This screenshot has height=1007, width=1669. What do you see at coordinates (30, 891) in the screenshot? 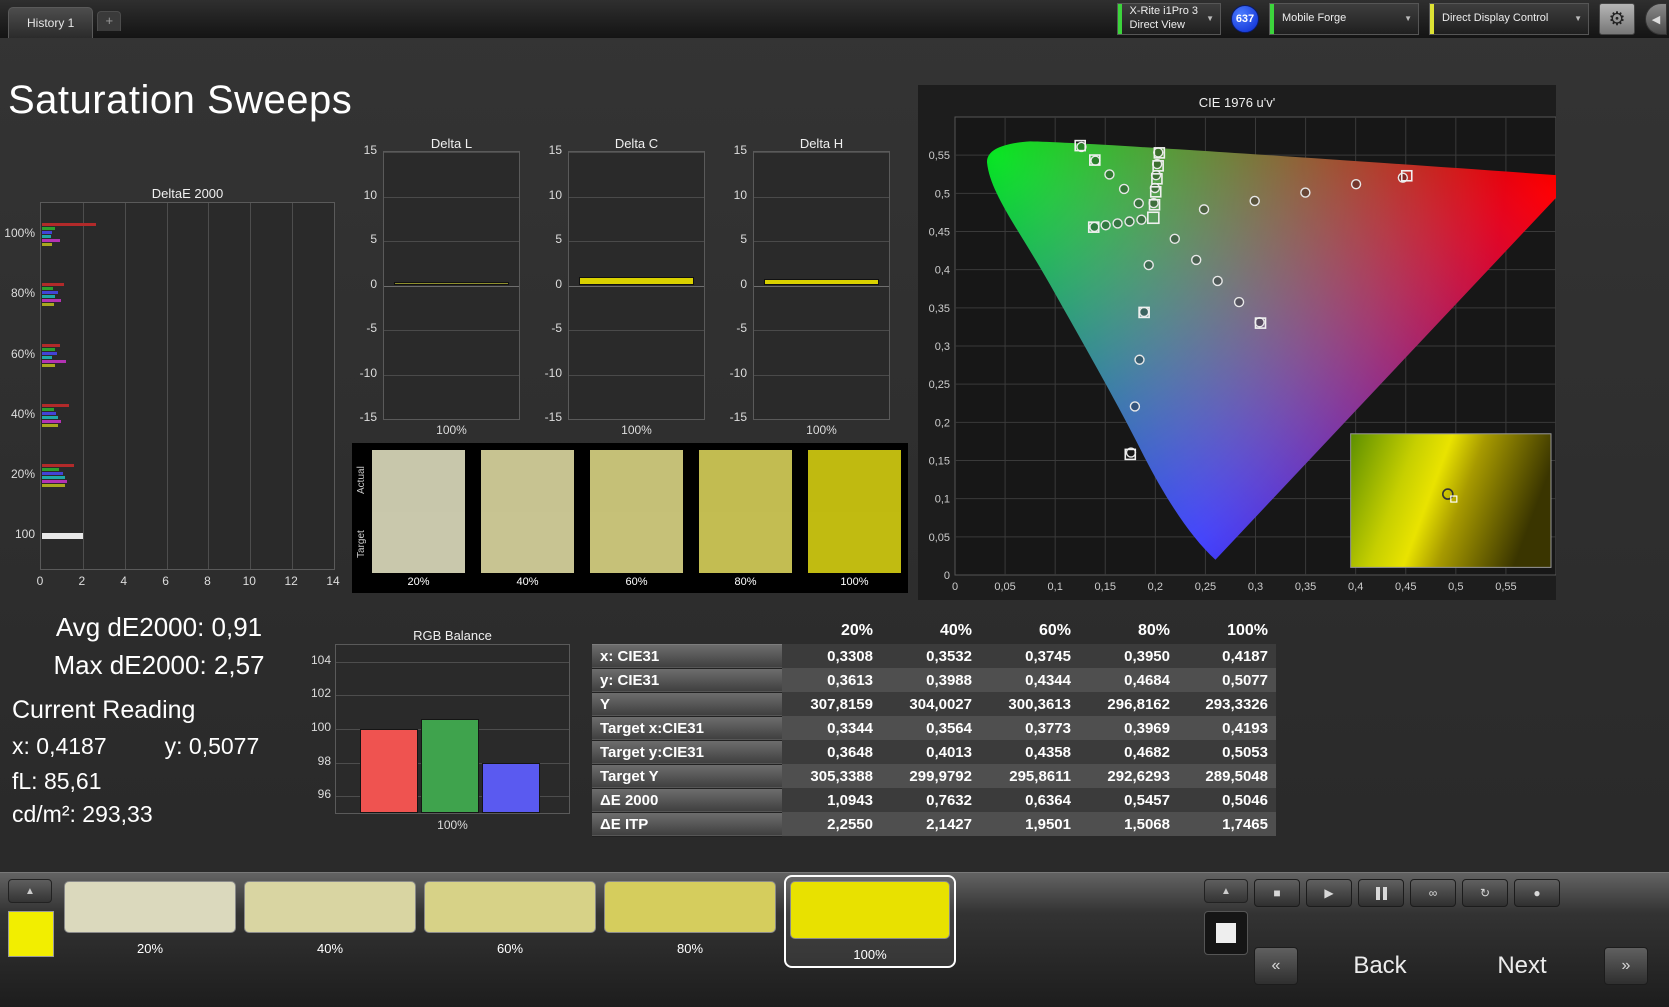
I see `patch-size-up-button: ▲` at bounding box center [30, 891].